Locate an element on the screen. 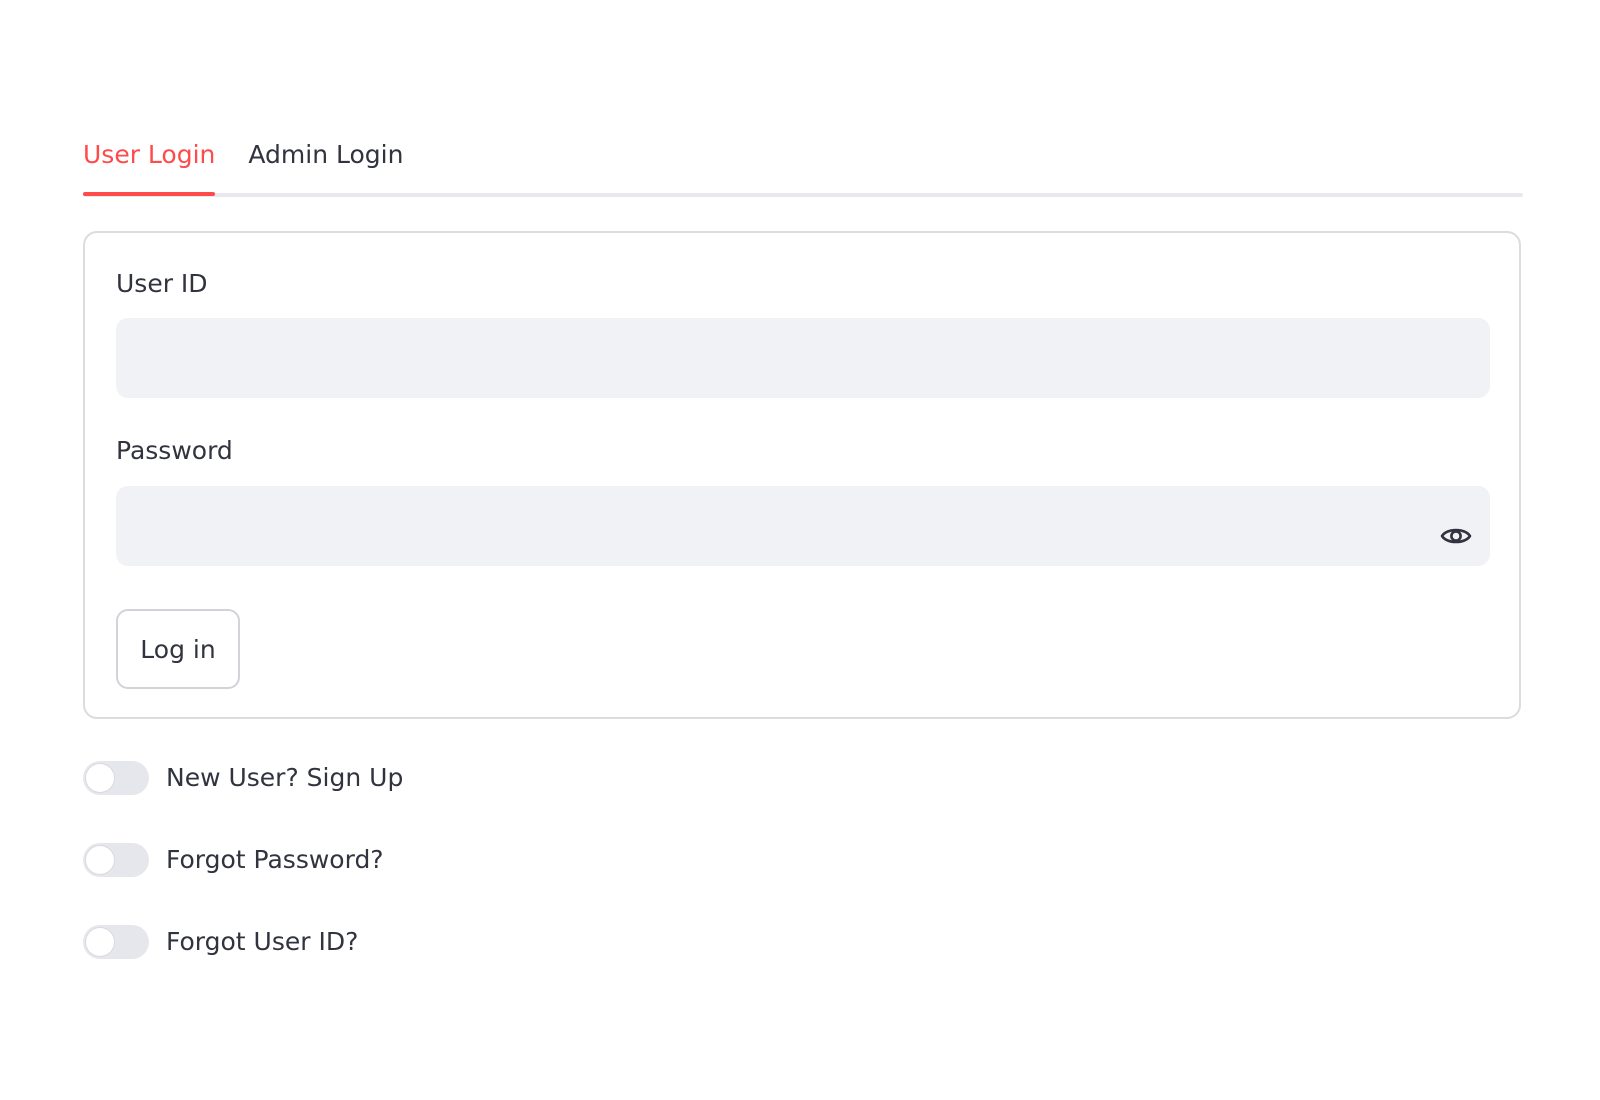 Image resolution: width=1600 pixels, height=1100 pixels. login-button: Log in is located at coordinates (178, 649).